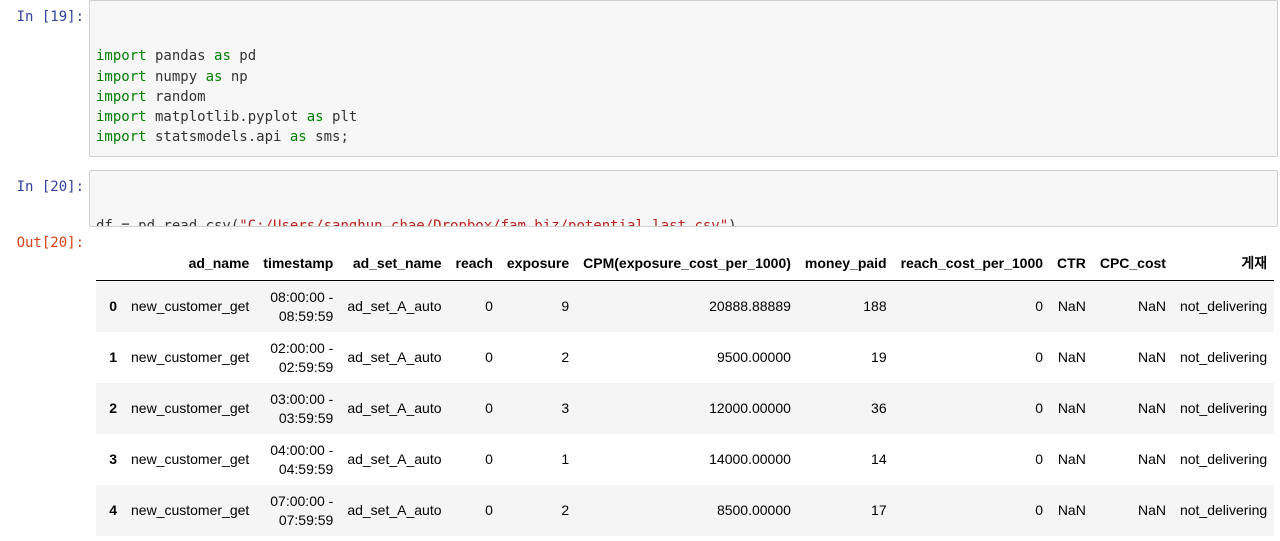 The width and height of the screenshot is (1280, 541). I want to click on code-line: import matplotlib.pyplot as plt, so click(683, 117).